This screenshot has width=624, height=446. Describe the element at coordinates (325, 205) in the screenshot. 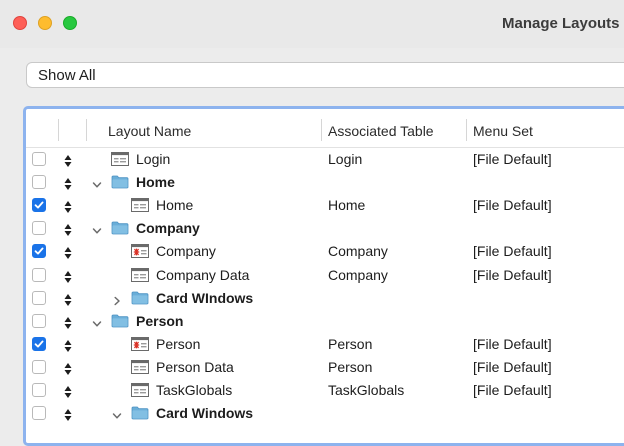

I see `layout-row: Home Home [File Default]` at that location.